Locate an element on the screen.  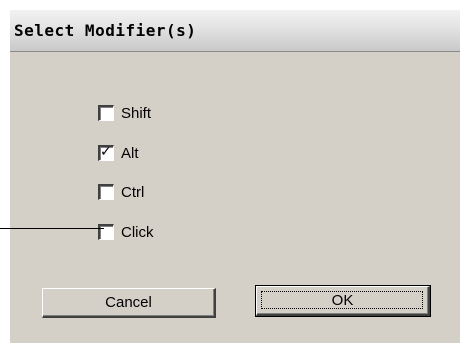
click-checkbox is located at coordinates (106, 232).